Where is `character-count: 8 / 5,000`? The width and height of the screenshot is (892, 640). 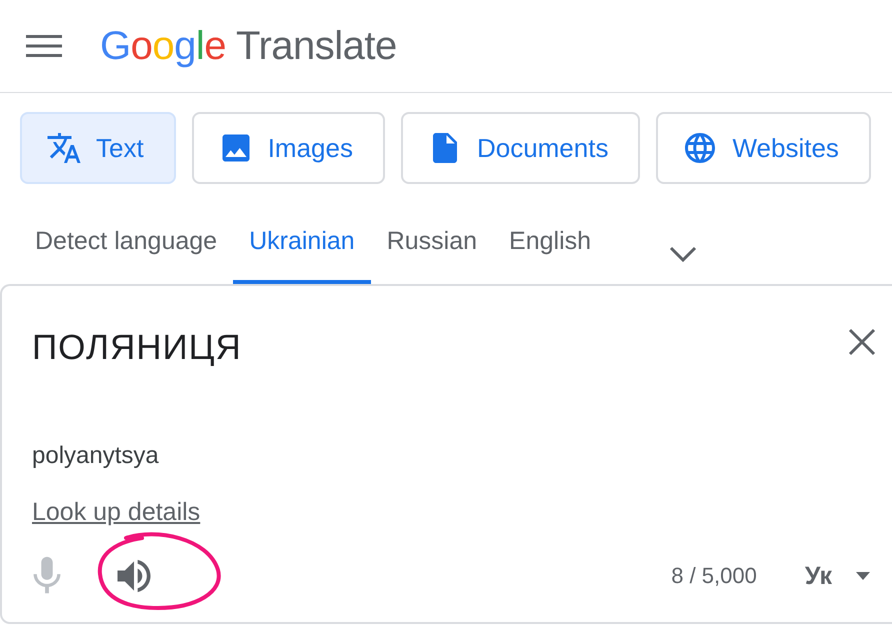 character-count: 8 / 5,000 is located at coordinates (714, 576).